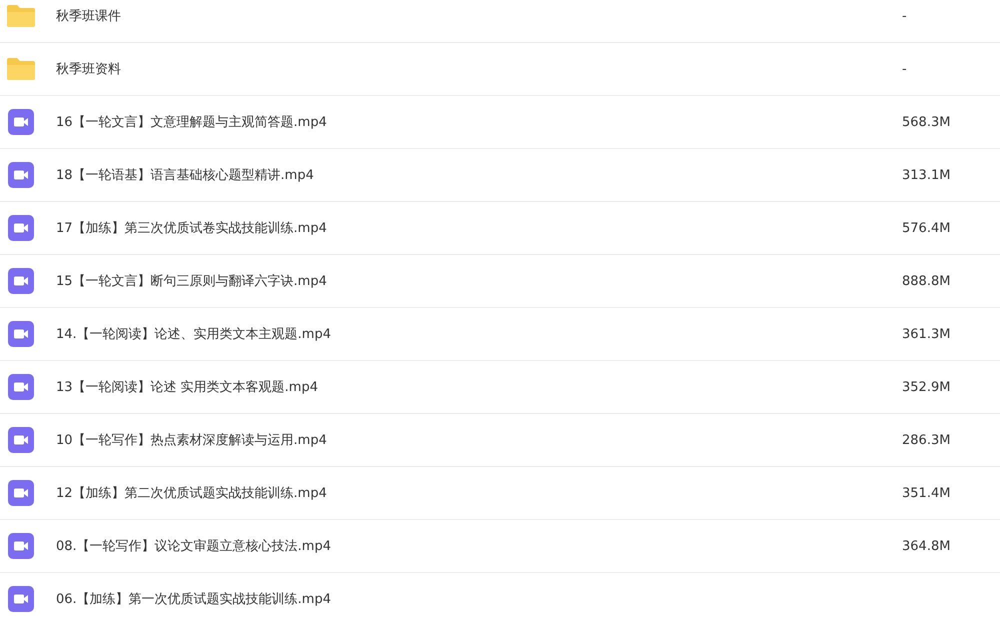 The image size is (1000, 621). What do you see at coordinates (927, 281) in the screenshot?
I see `file-size: 888.8M` at bounding box center [927, 281].